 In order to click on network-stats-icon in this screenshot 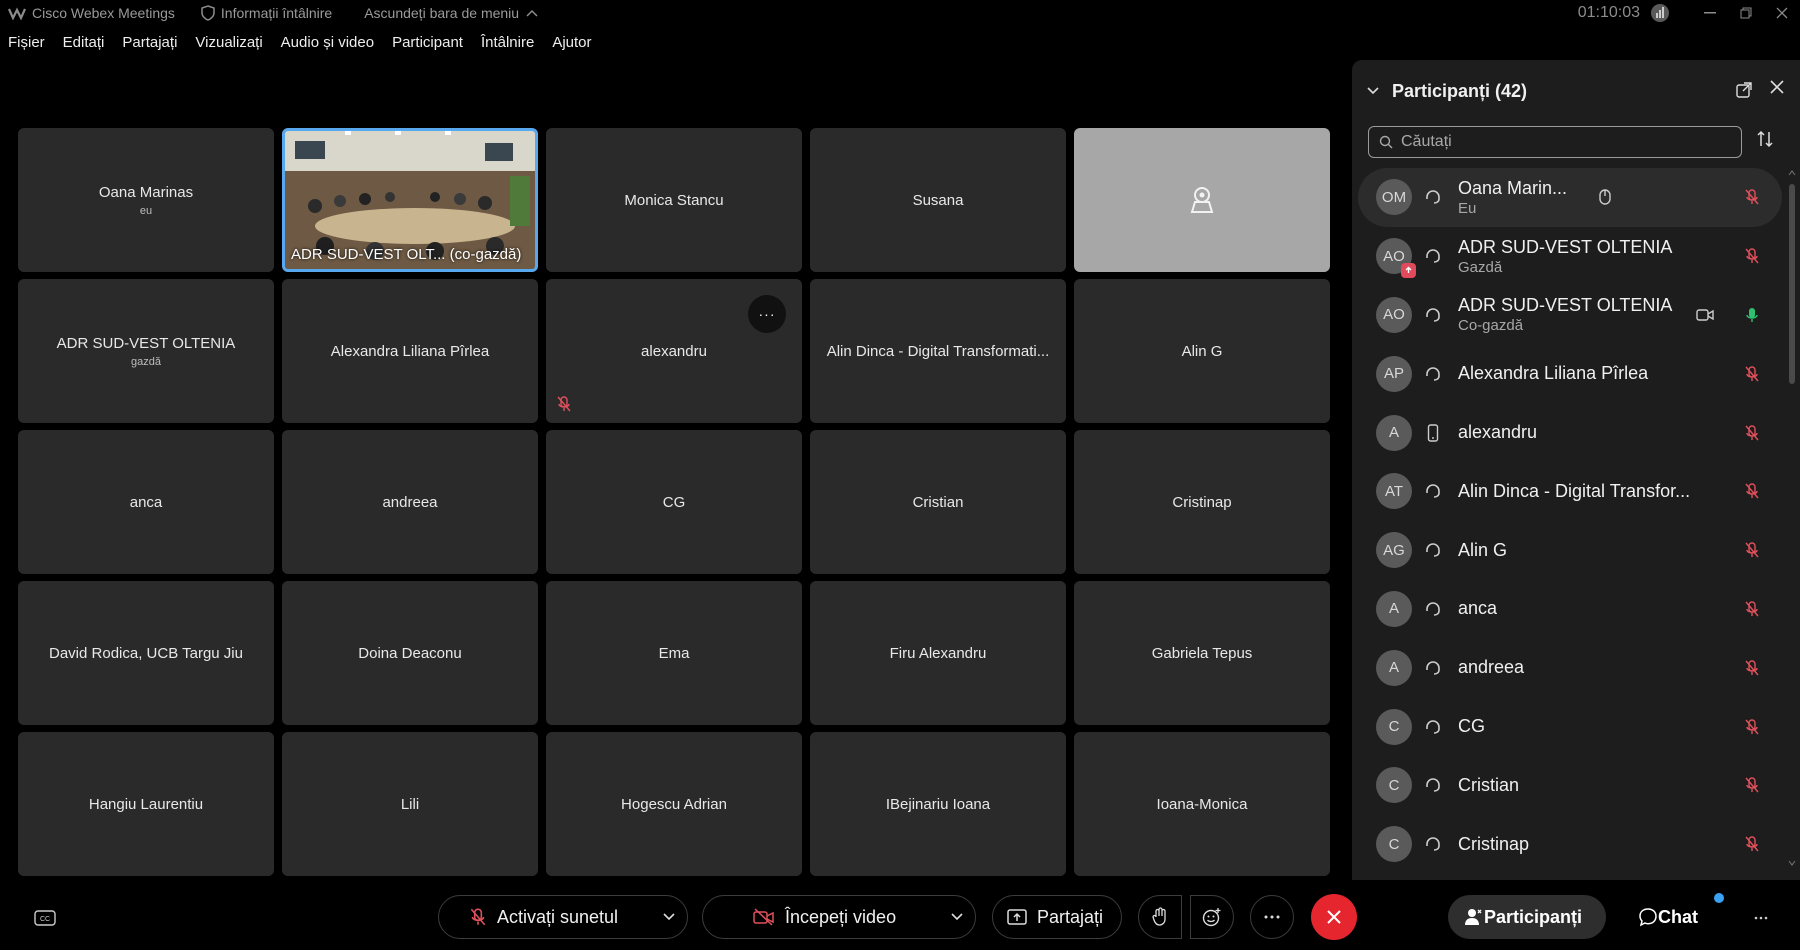, I will do `click(1660, 13)`.